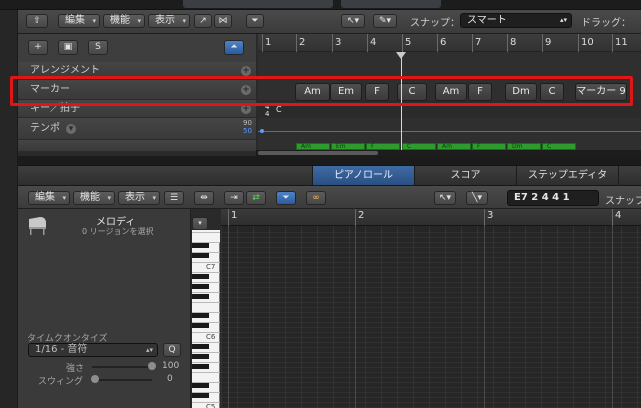 This screenshot has height=408, width=641. Describe the element at coordinates (122, 367) in the screenshot. I see `strength-slider-track` at that location.